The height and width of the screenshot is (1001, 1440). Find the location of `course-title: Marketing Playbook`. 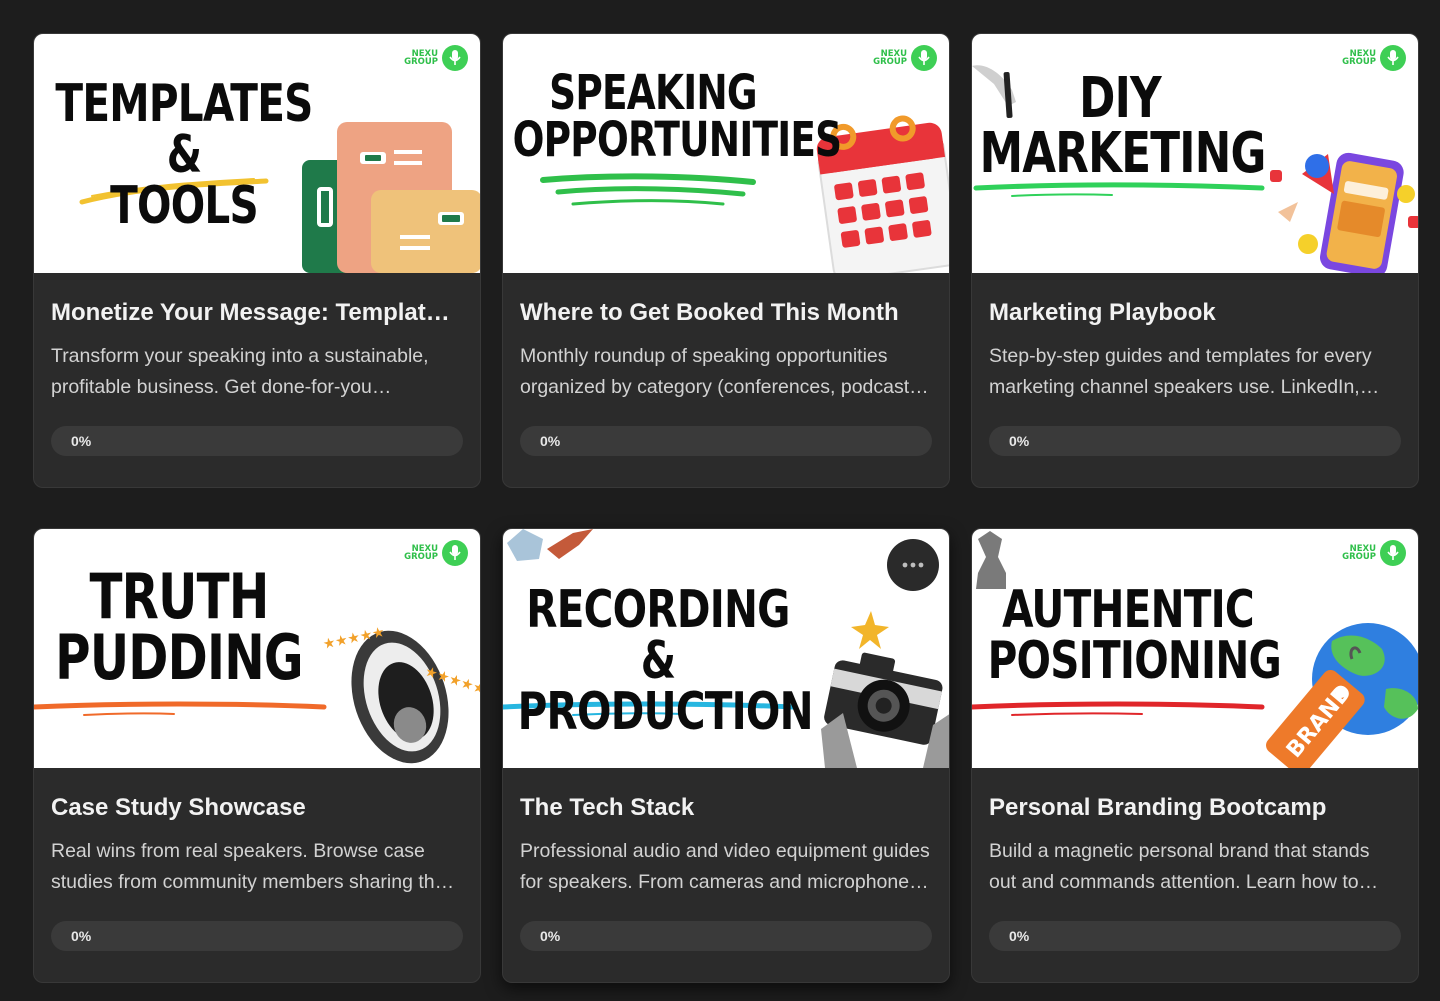

course-title: Marketing Playbook is located at coordinates (1195, 313).